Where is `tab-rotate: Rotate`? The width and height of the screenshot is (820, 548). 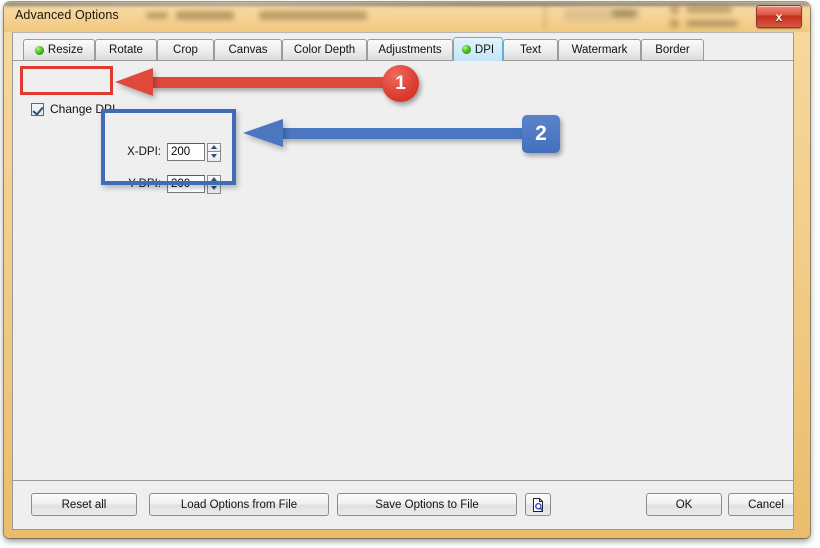 tab-rotate: Rotate is located at coordinates (126, 49).